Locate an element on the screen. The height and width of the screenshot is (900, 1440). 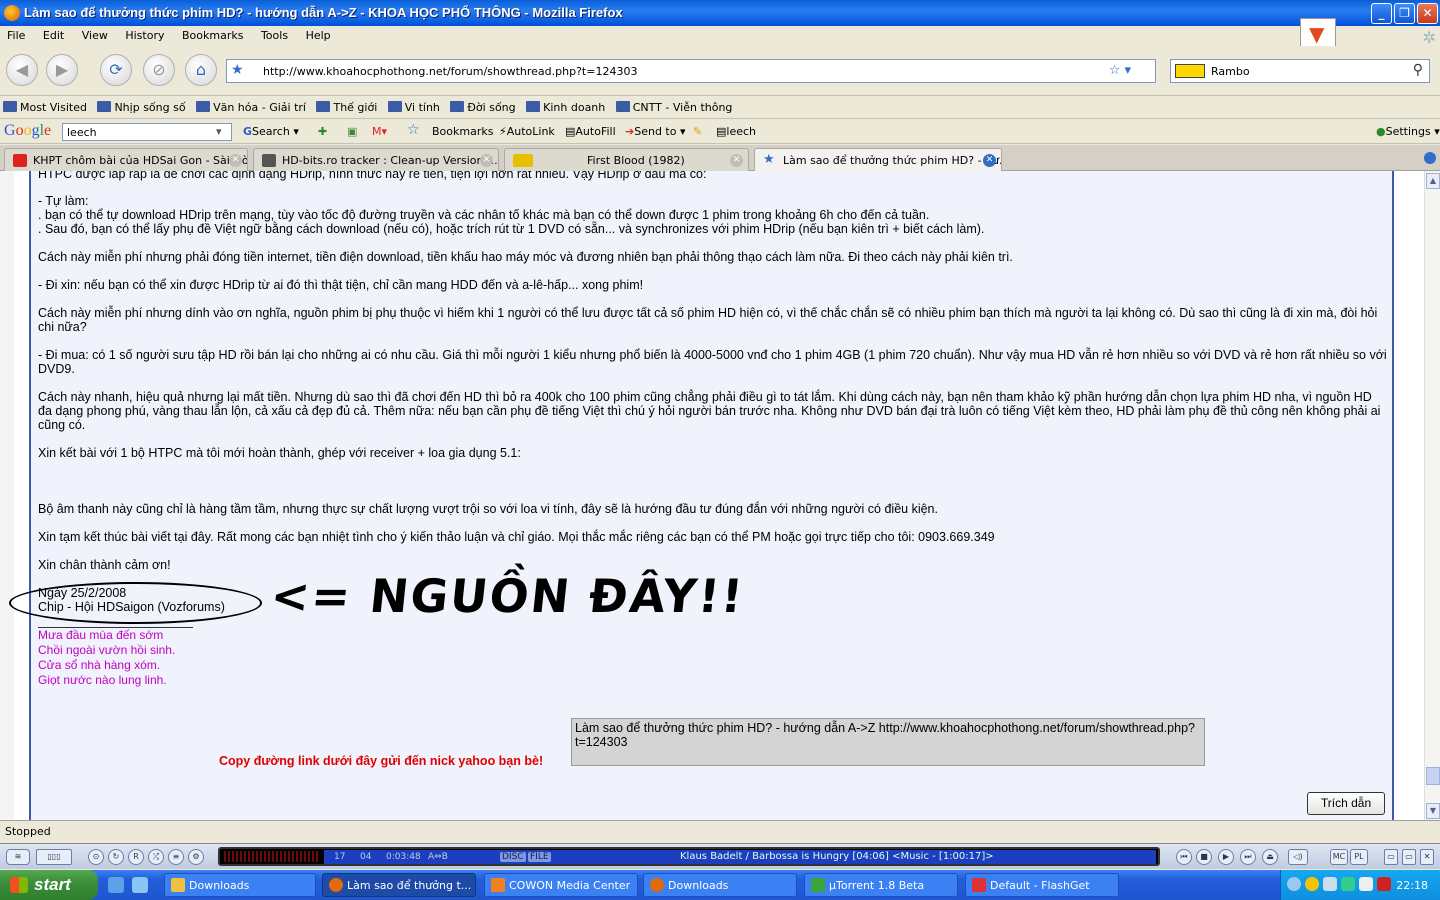
forward-button: ▶ is located at coordinates (62, 70).